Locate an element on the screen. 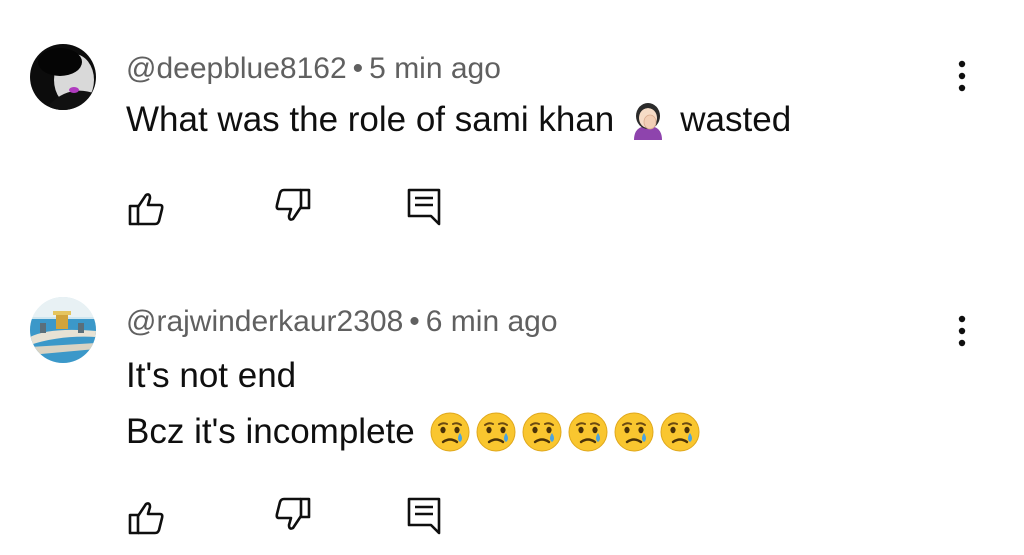 The image size is (1024, 555). comment-time: 6 min ago is located at coordinates (491, 321).